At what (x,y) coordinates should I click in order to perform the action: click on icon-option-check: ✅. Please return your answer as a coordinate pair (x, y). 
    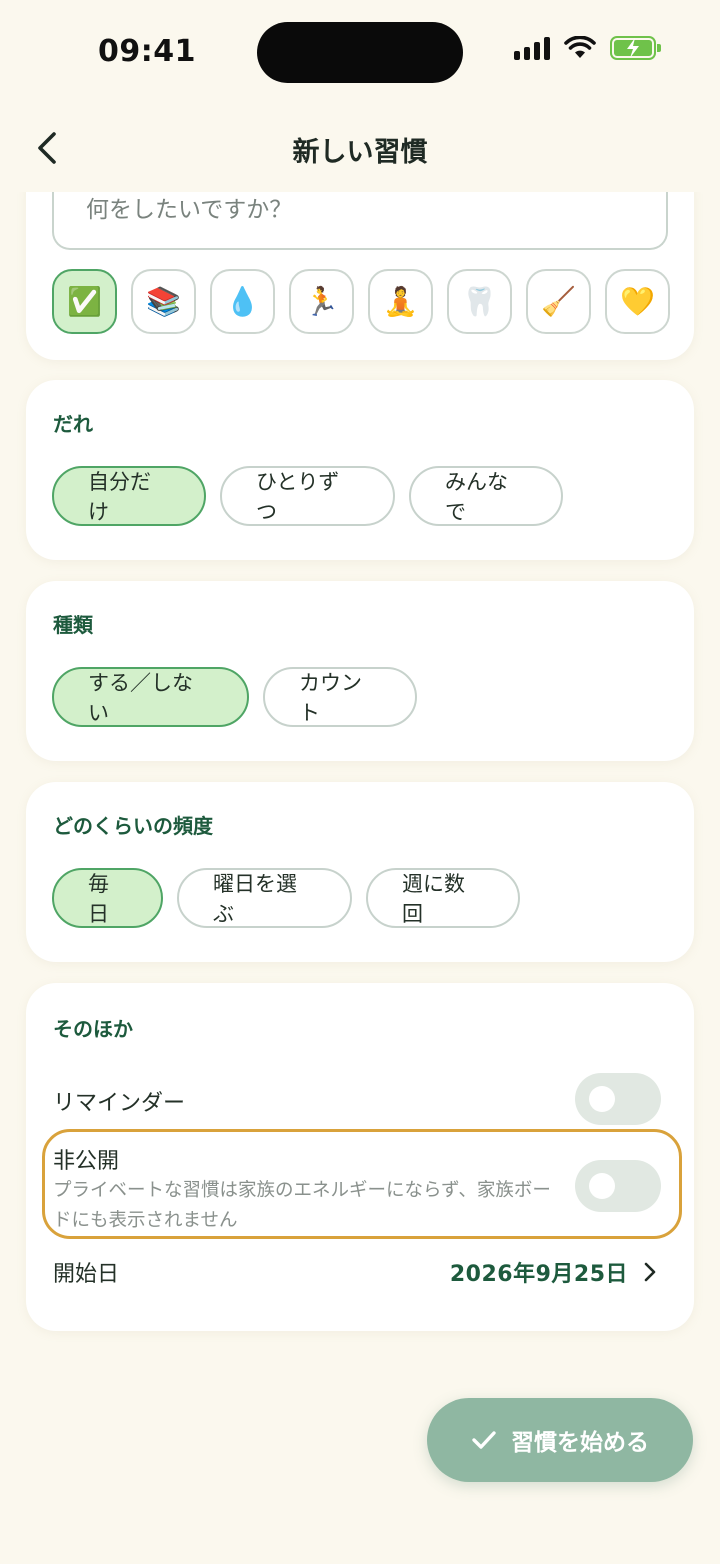
    Looking at the image, I should click on (84, 301).